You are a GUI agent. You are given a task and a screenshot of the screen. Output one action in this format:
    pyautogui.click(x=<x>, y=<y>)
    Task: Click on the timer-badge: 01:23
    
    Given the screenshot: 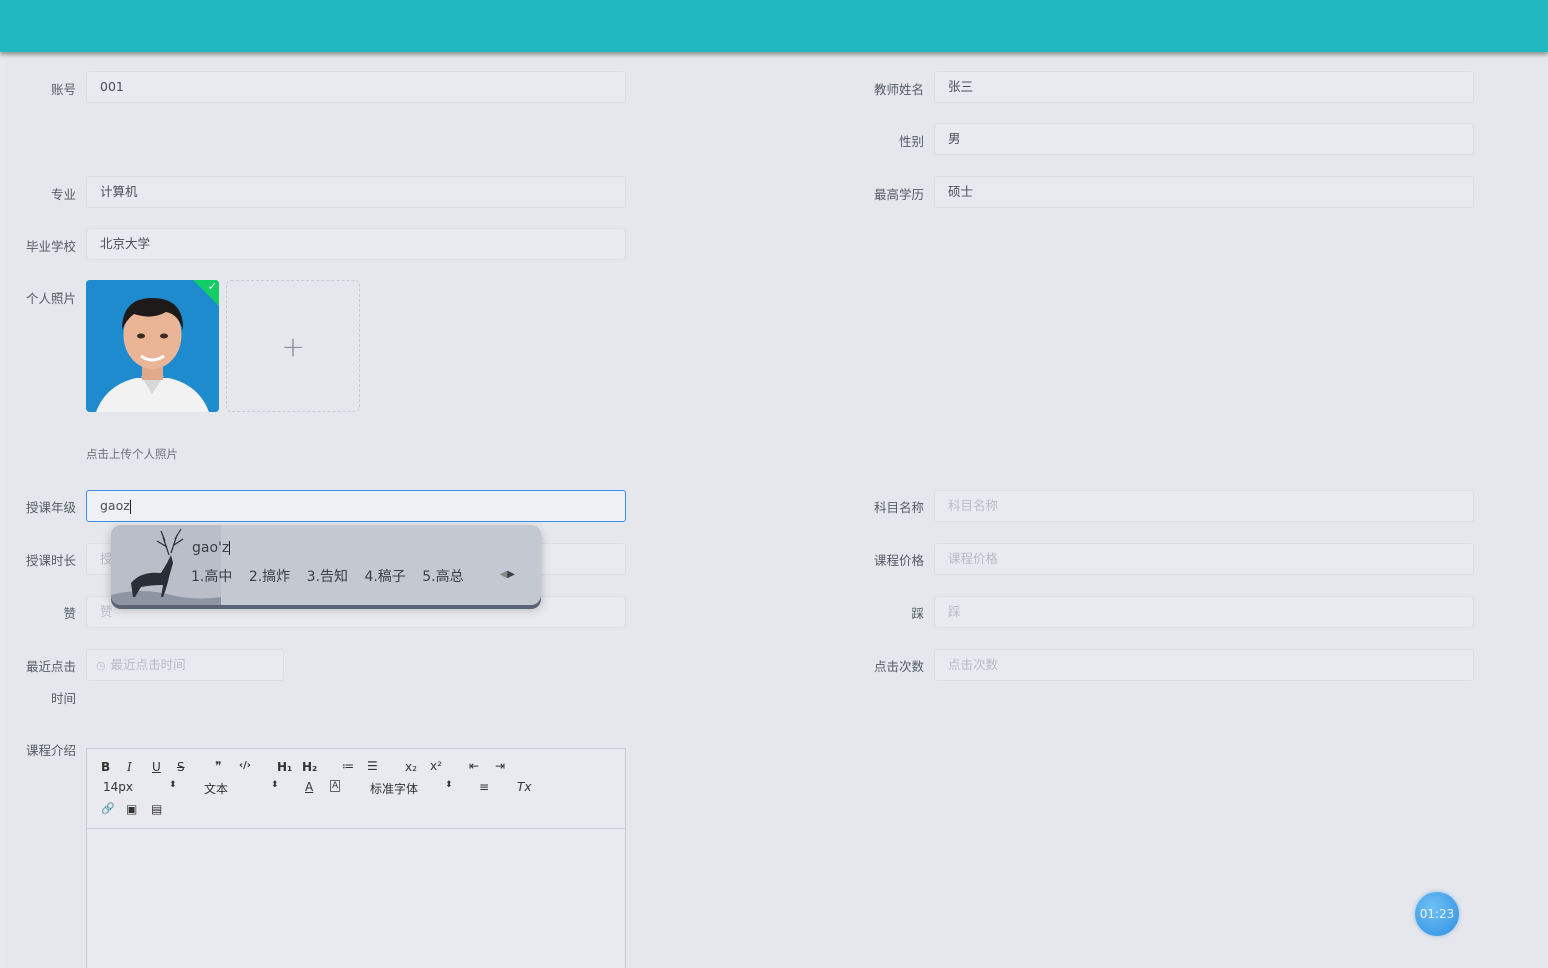 What is the action you would take?
    pyautogui.click(x=1437, y=914)
    